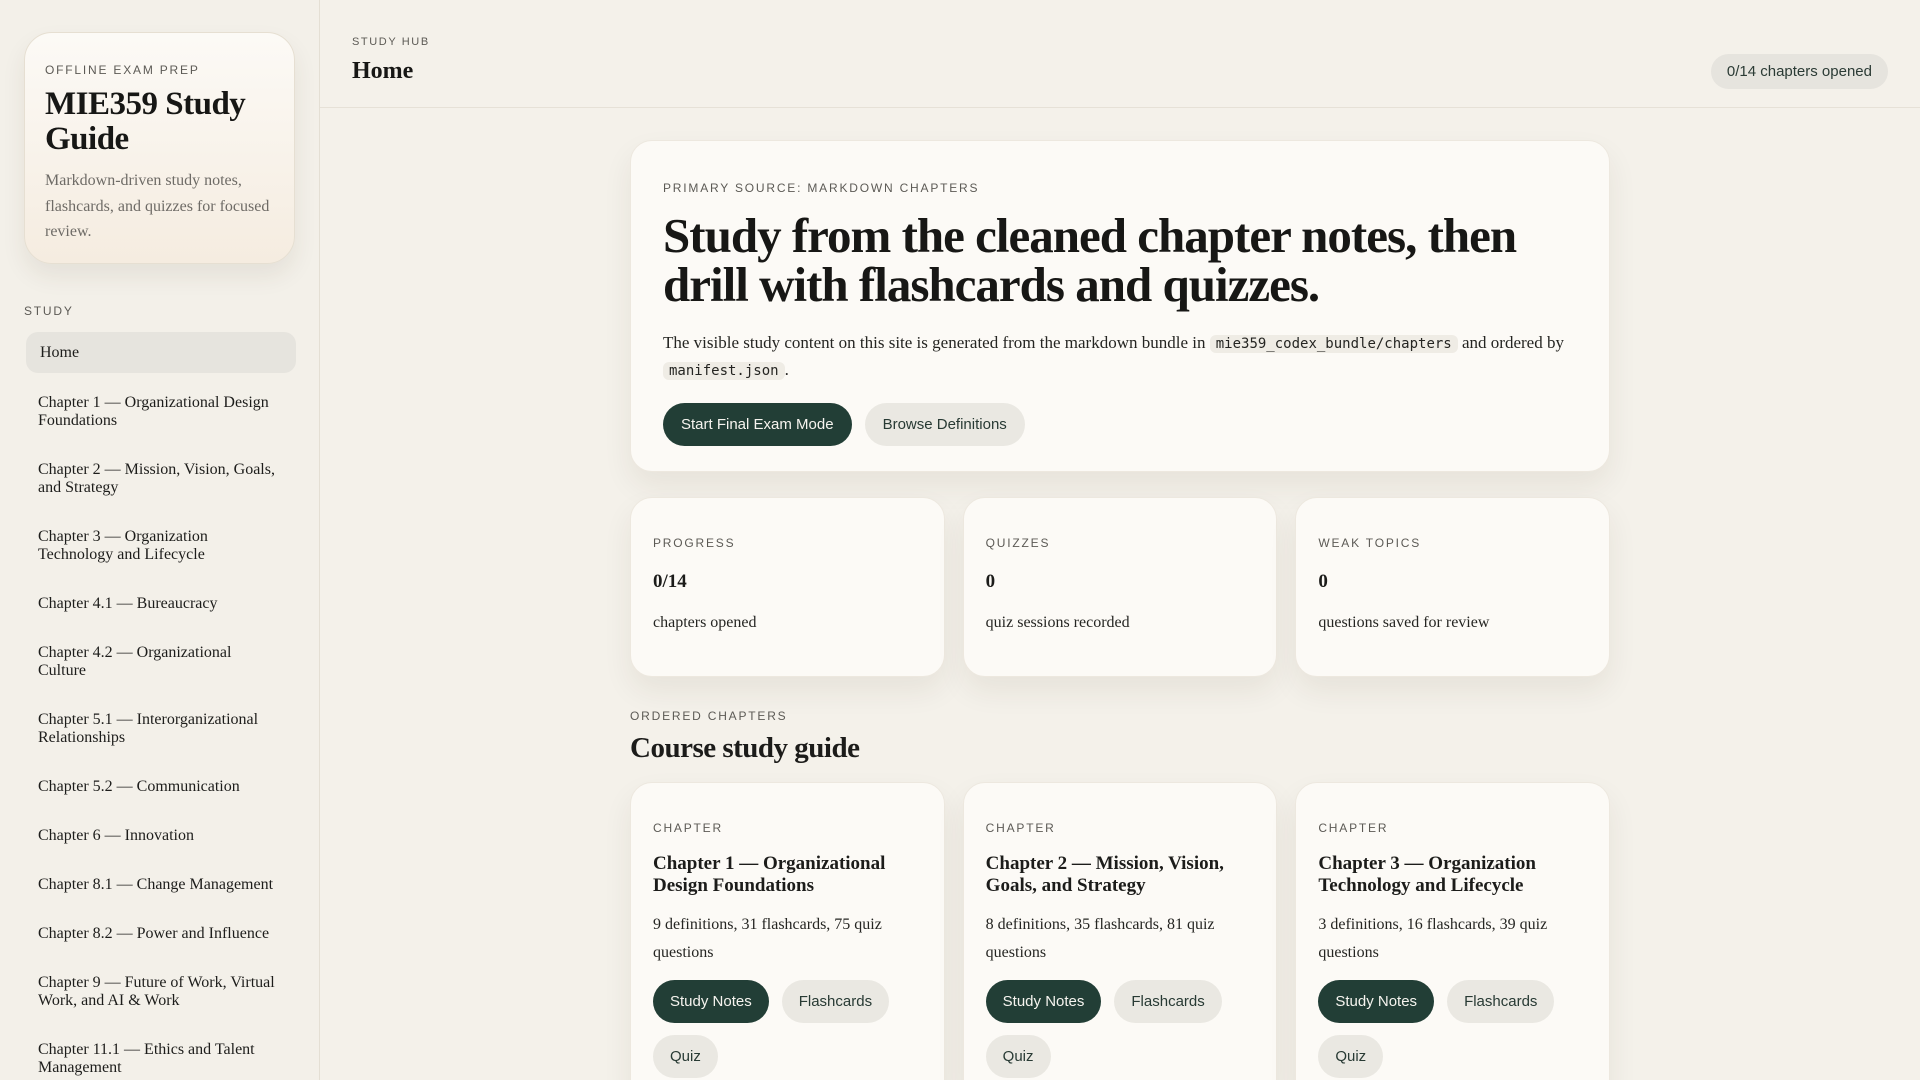 This screenshot has height=1080, width=1920. I want to click on stat-card-weak-topics: WEAK TOPICS 0 questions saved for review, so click(1453, 587).